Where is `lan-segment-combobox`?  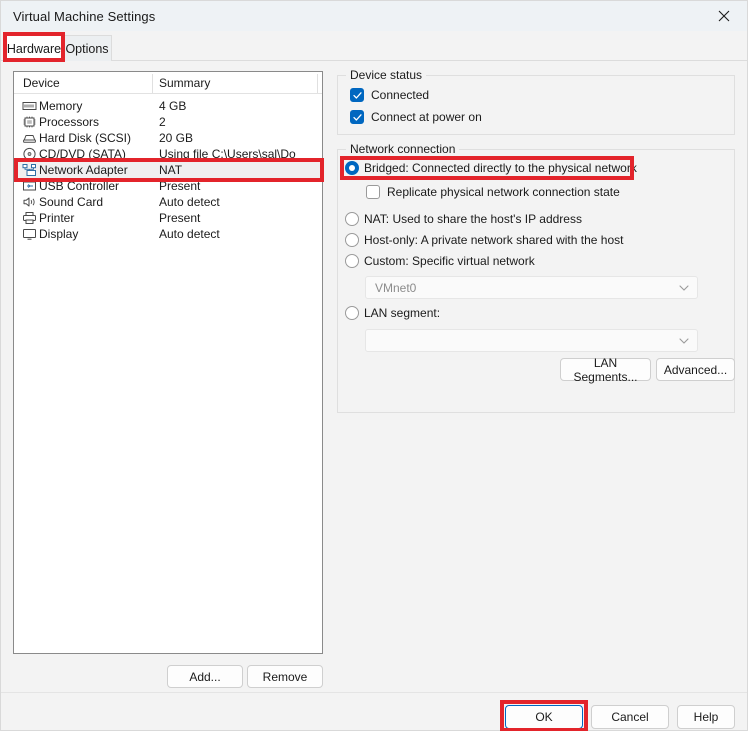 lan-segment-combobox is located at coordinates (531, 340).